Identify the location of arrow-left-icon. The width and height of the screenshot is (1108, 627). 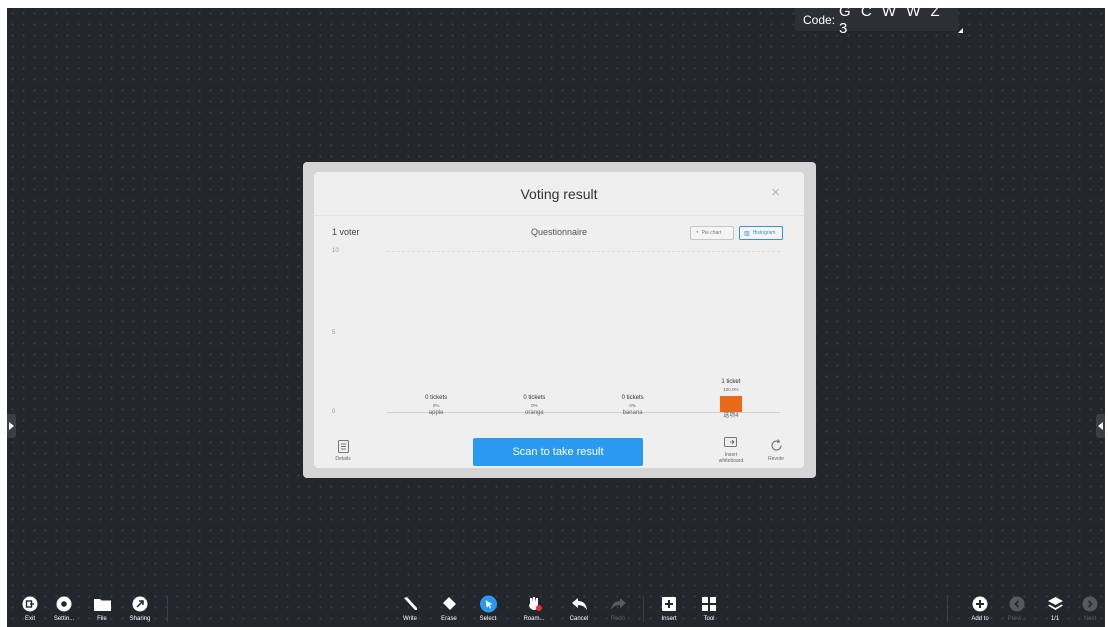
(1100, 426).